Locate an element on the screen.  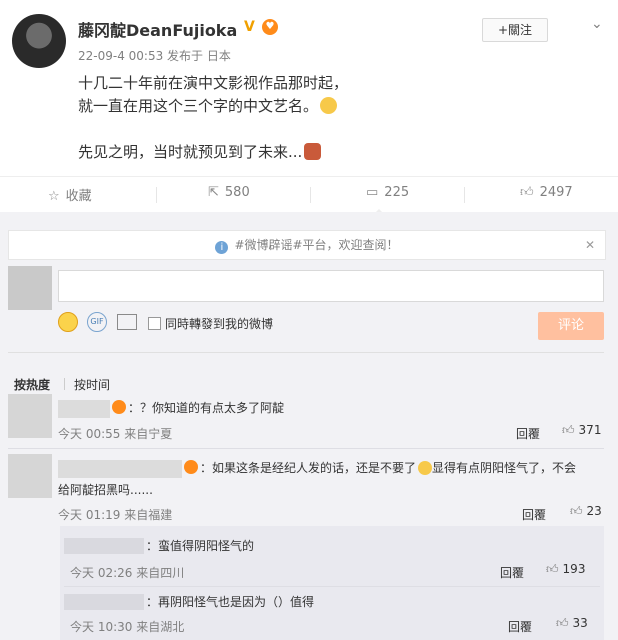
comment-meta: 今天 00:55 来自宁夏 is located at coordinates (115, 434).